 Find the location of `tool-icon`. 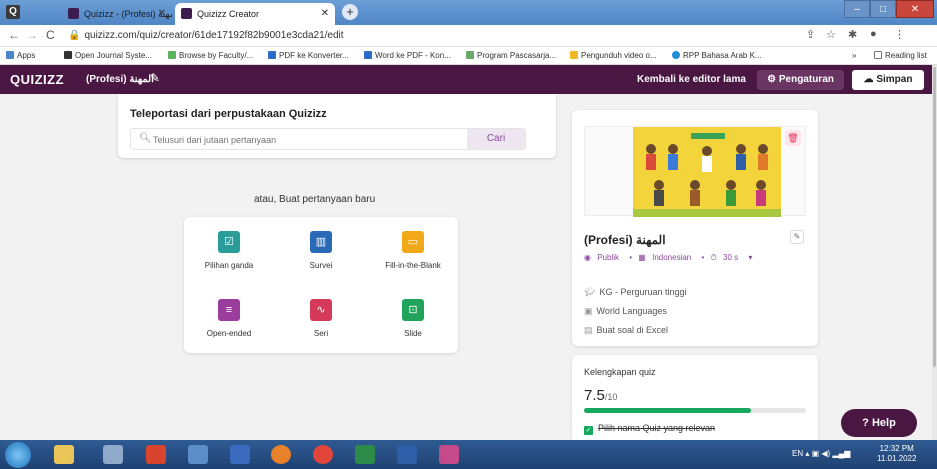

tool-icon is located at coordinates (113, 454).